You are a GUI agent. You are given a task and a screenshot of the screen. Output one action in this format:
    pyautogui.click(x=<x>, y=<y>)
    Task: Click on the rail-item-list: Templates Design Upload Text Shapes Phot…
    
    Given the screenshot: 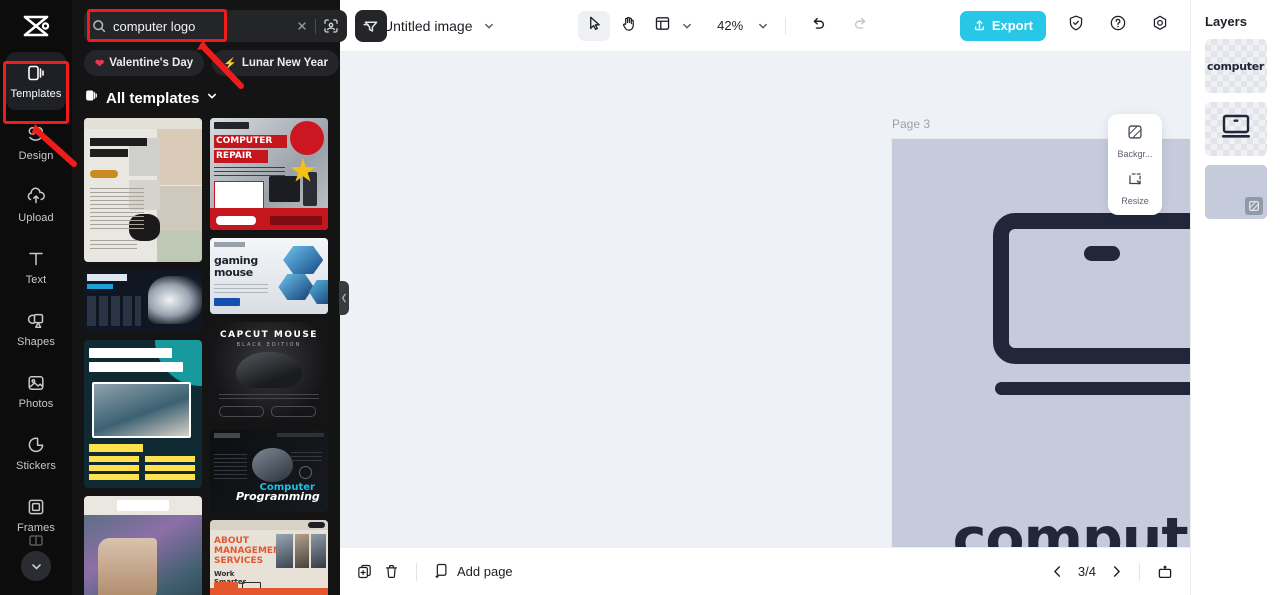 What is the action you would take?
    pyautogui.click(x=36, y=300)
    